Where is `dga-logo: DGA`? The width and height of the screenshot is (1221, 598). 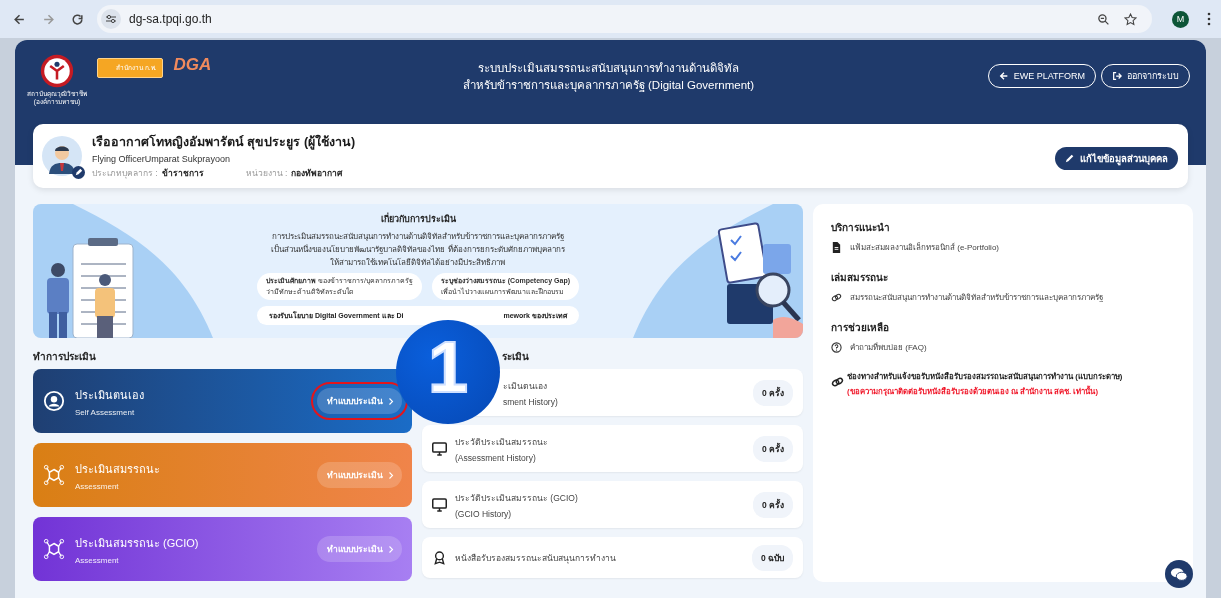 dga-logo: DGA is located at coordinates (192, 65).